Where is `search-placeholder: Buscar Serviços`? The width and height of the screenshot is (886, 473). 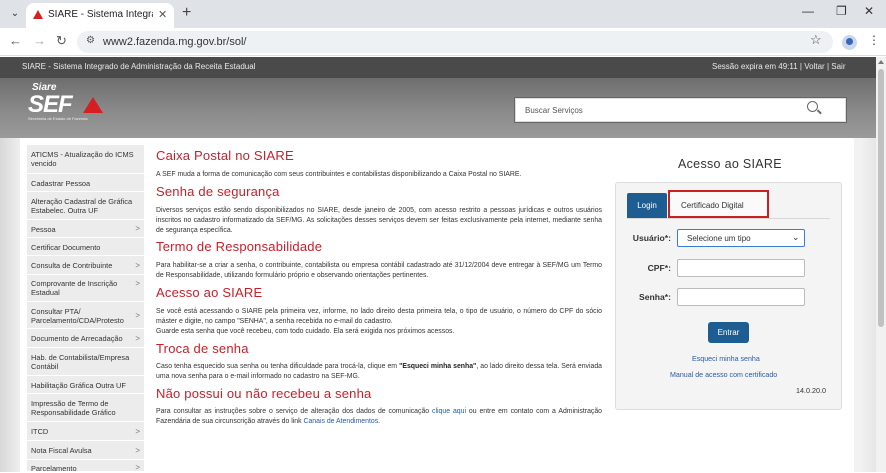
search-placeholder: Buscar Serviços is located at coordinates (554, 110).